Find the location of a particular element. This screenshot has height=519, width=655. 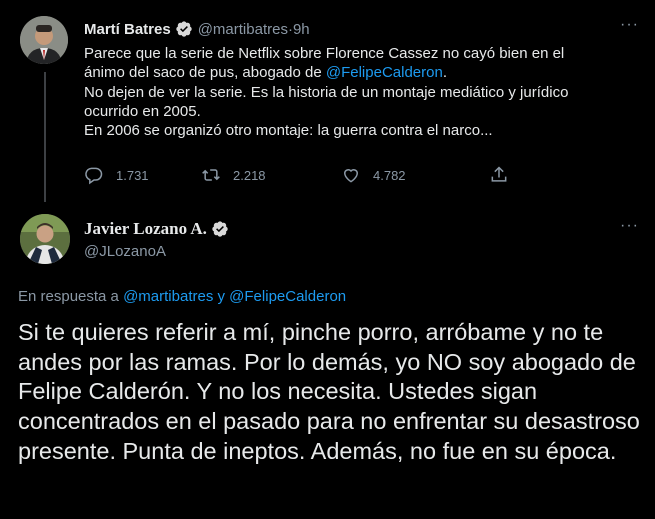

avatar-marti-batres is located at coordinates (44, 40).